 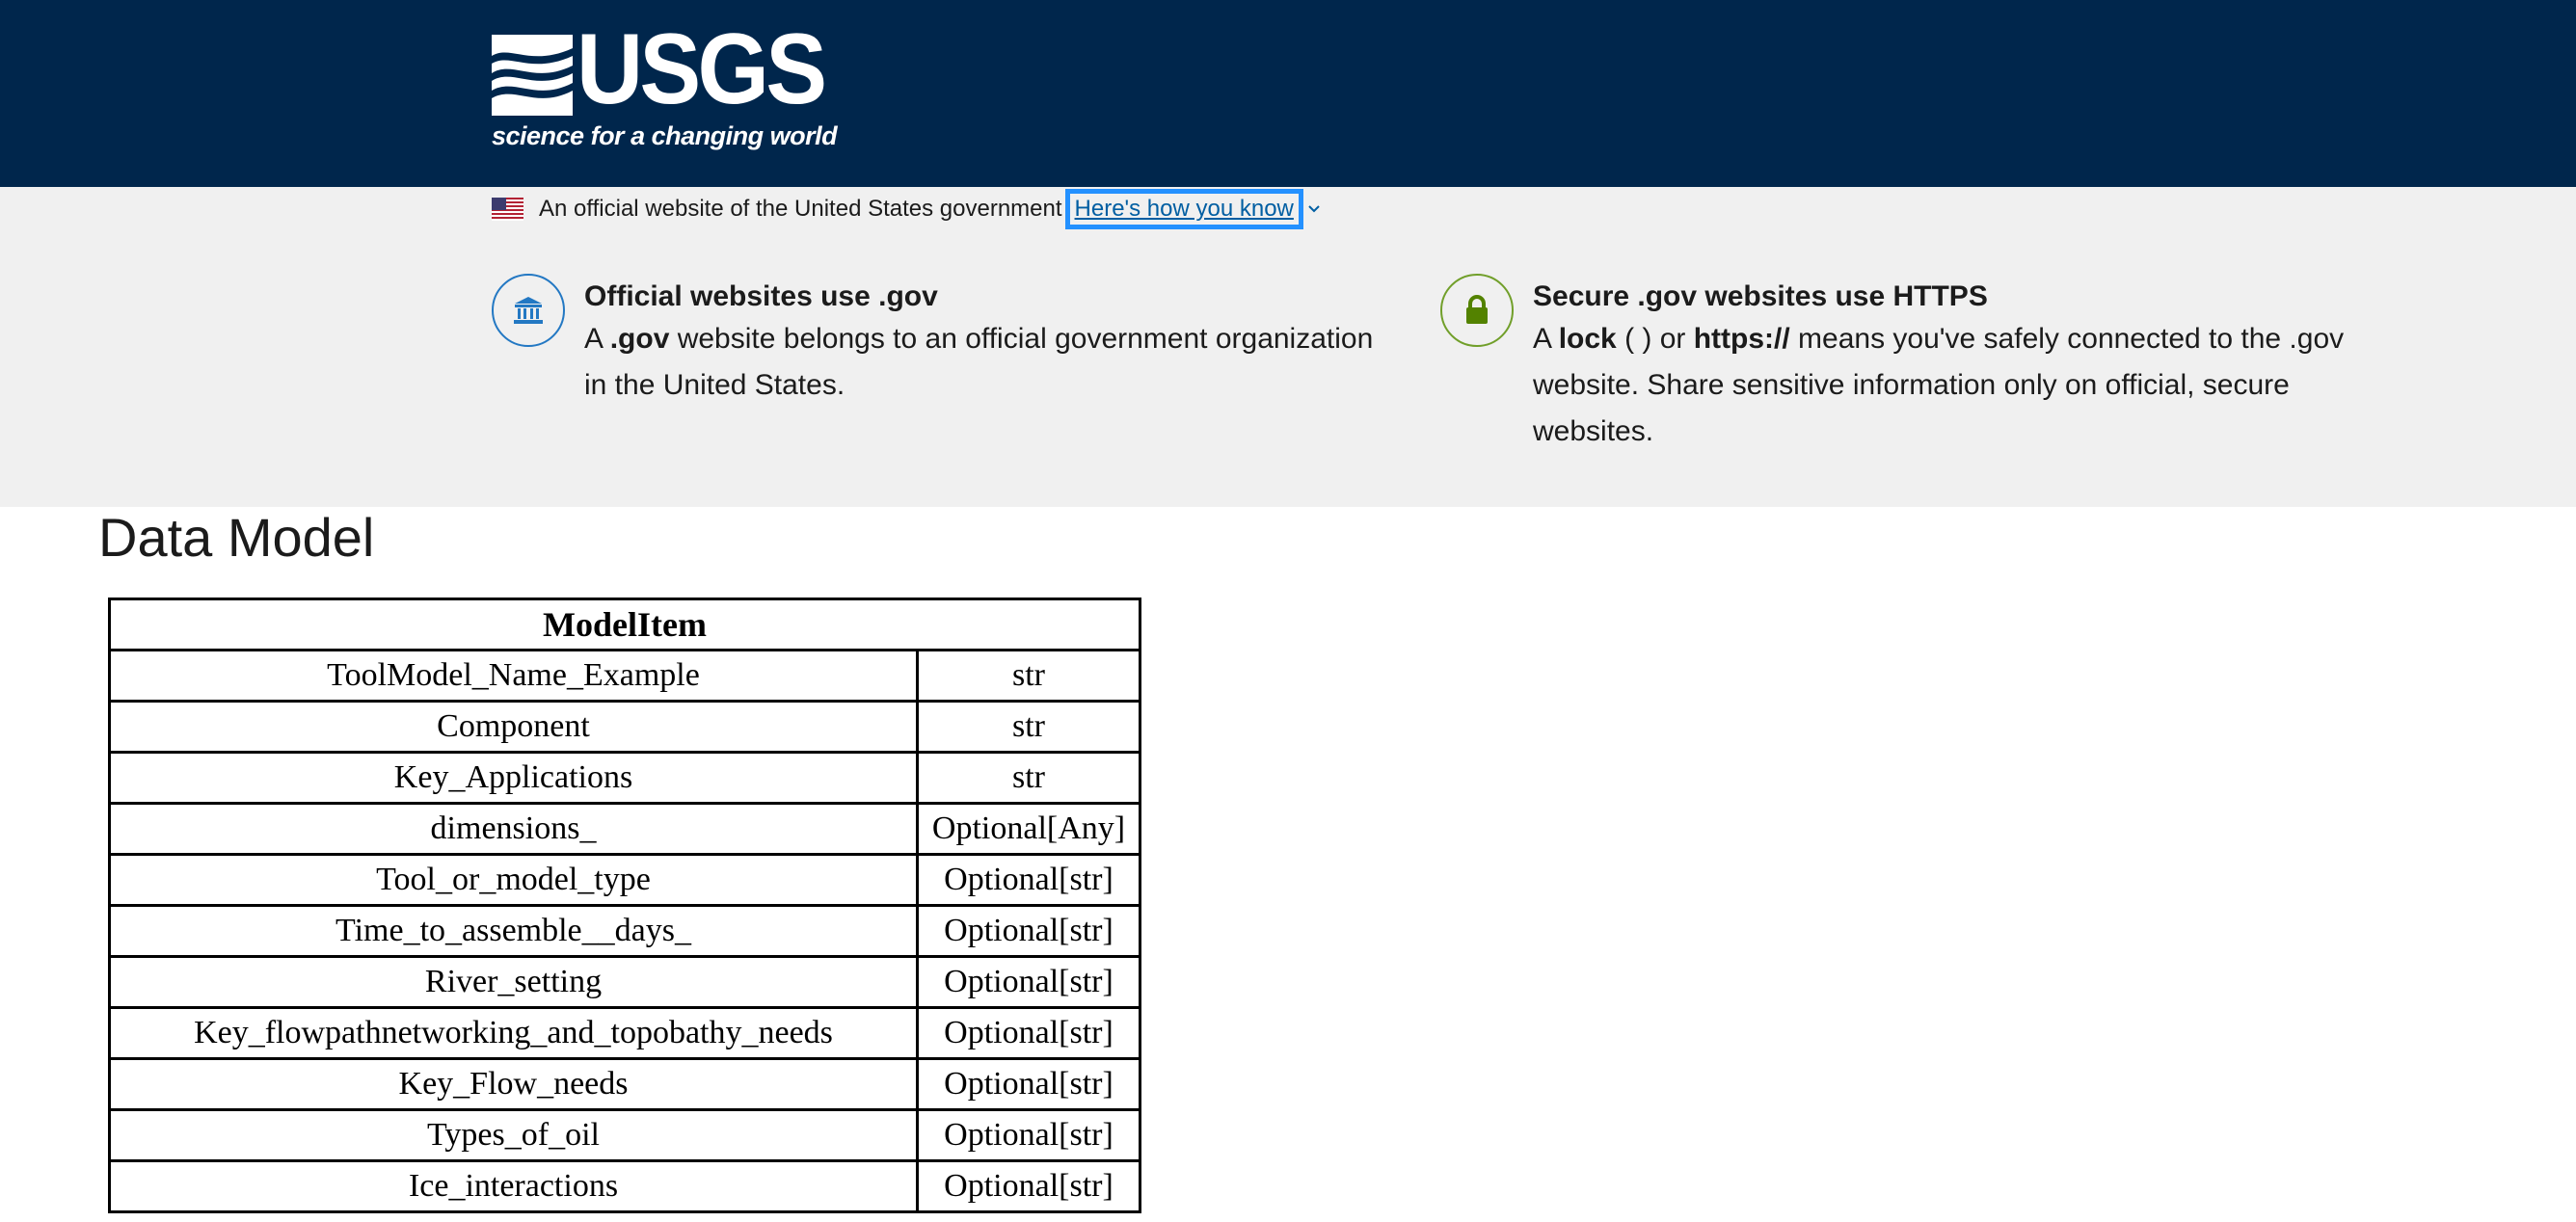 I want to click on table-row: Ice_interactions Optional[str], so click(x=624, y=1186).